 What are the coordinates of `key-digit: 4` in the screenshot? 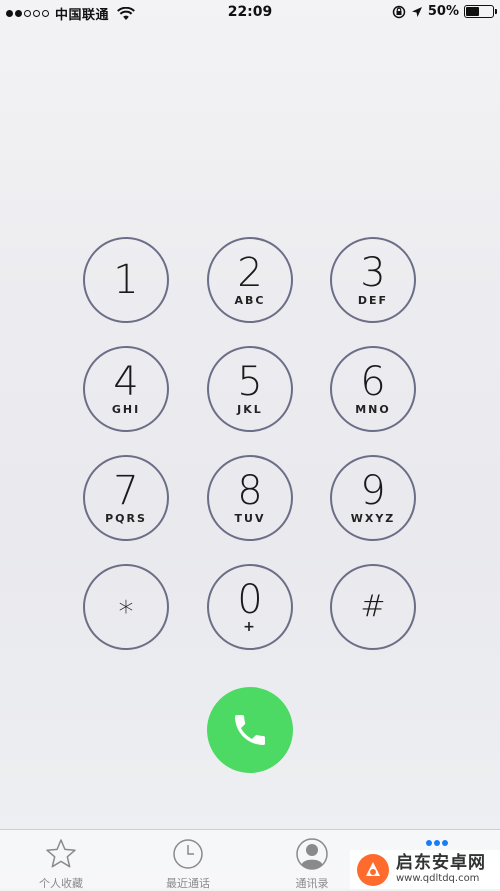 It's located at (126, 382).